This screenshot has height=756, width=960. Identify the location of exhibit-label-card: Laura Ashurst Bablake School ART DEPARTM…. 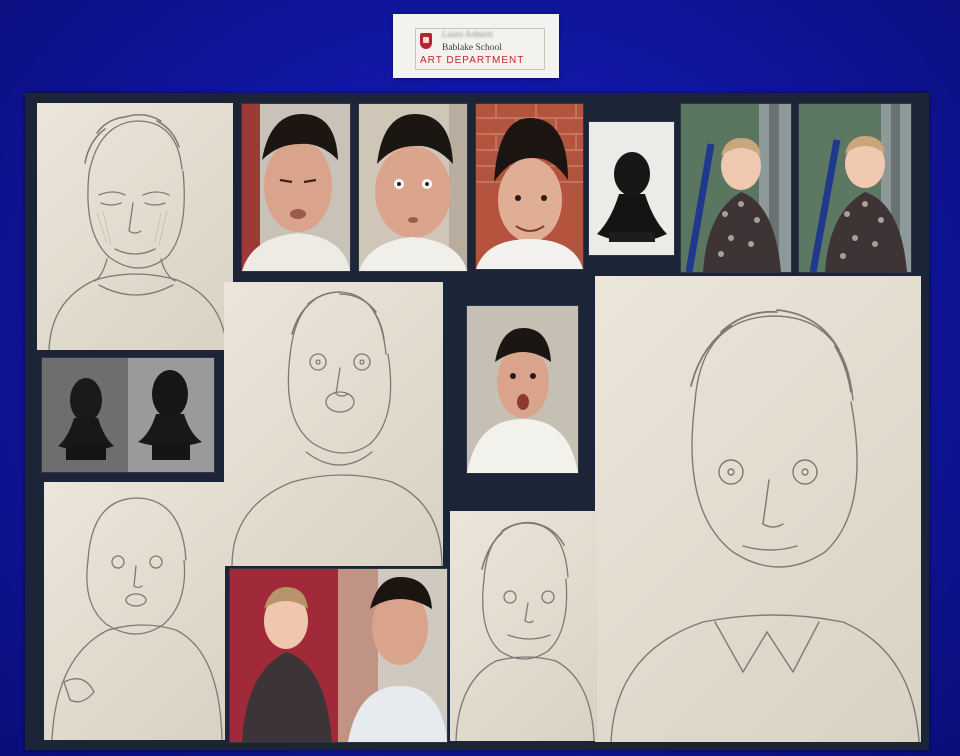
(476, 46).